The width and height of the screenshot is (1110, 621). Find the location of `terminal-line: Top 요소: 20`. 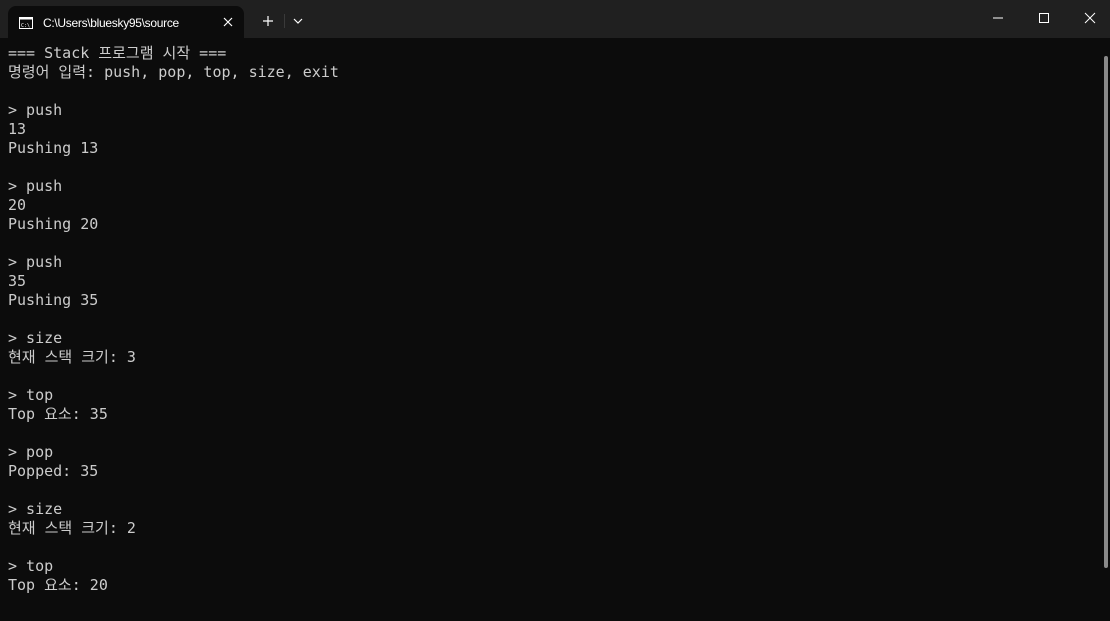

terminal-line: Top 요소: 20 is located at coordinates (58, 585).